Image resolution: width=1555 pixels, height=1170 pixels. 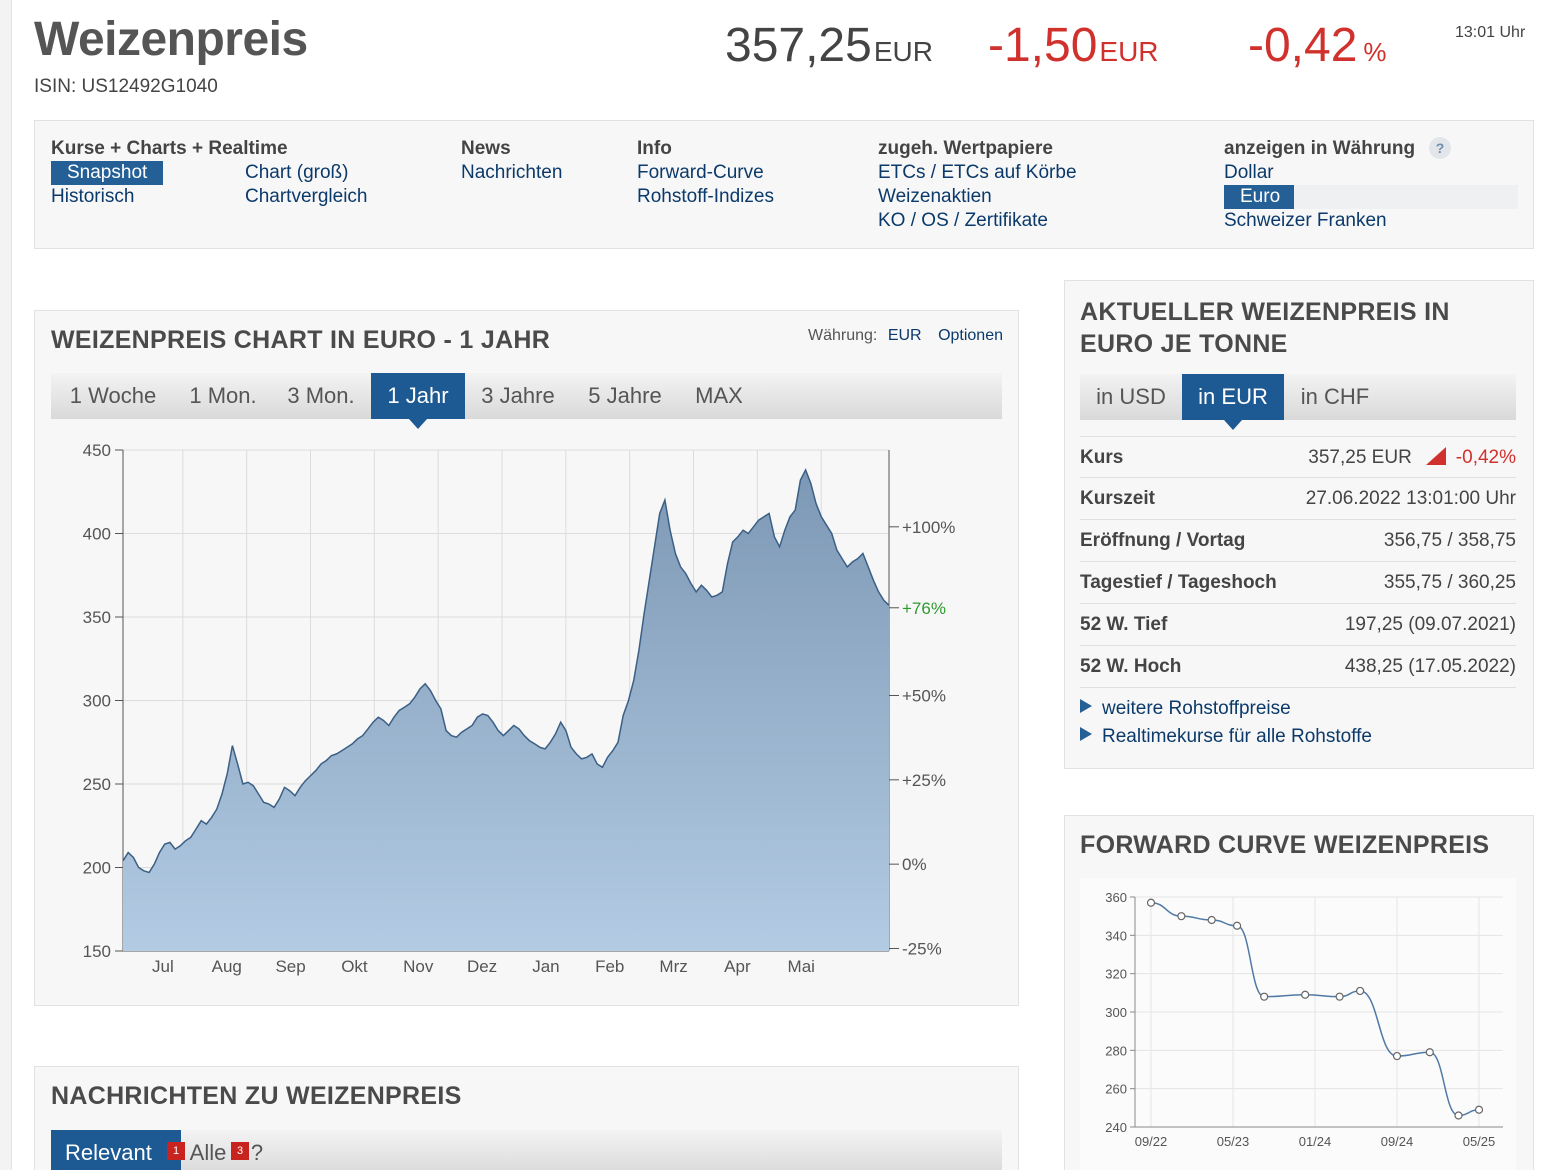 What do you see at coordinates (301, 340) in the screenshot?
I see `main-chart-title: WEIZENPREIS CHART IN EURO - 1 JAHR` at bounding box center [301, 340].